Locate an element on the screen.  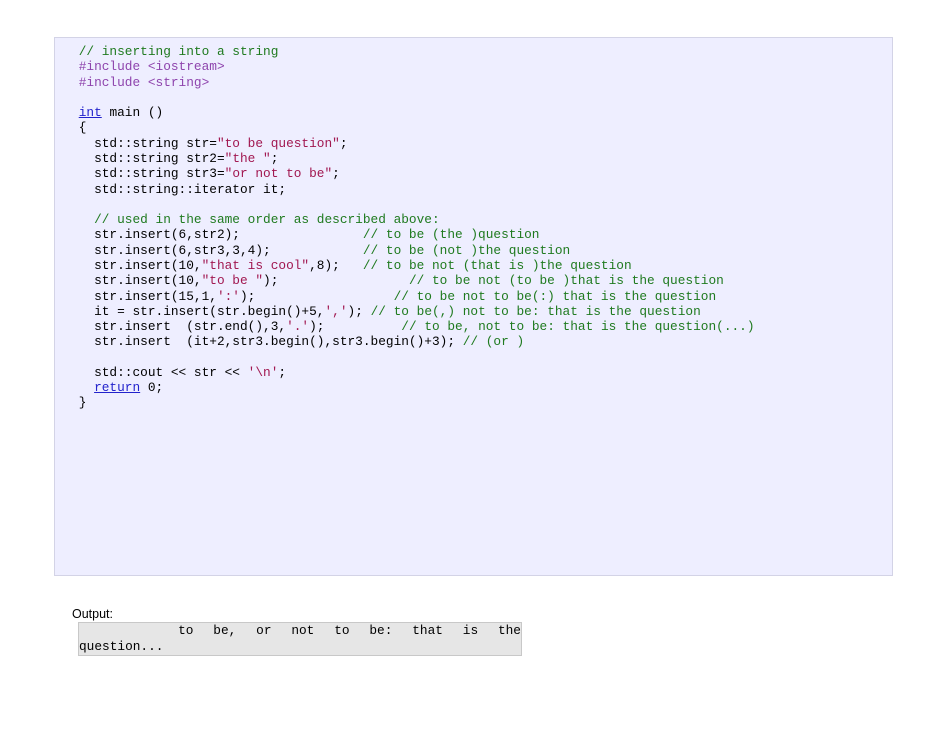
code-token-plain: 0; is located at coordinates (152, 388).